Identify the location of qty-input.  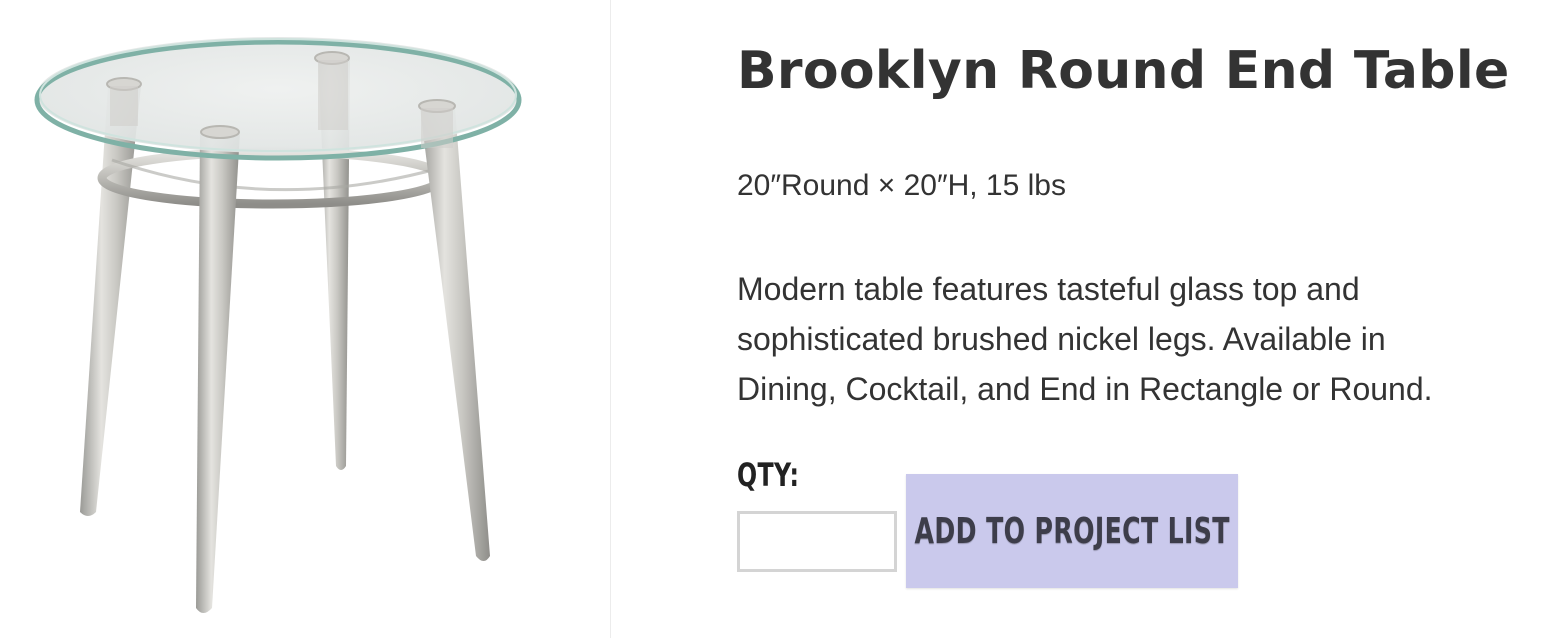
(817, 541).